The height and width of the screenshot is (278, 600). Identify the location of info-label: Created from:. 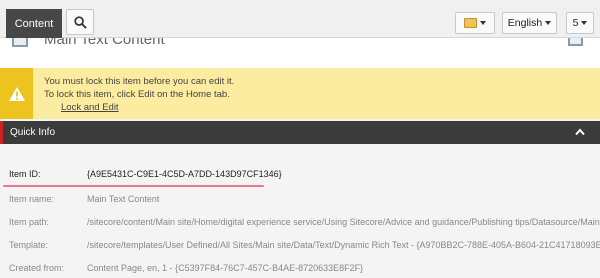
(37, 268).